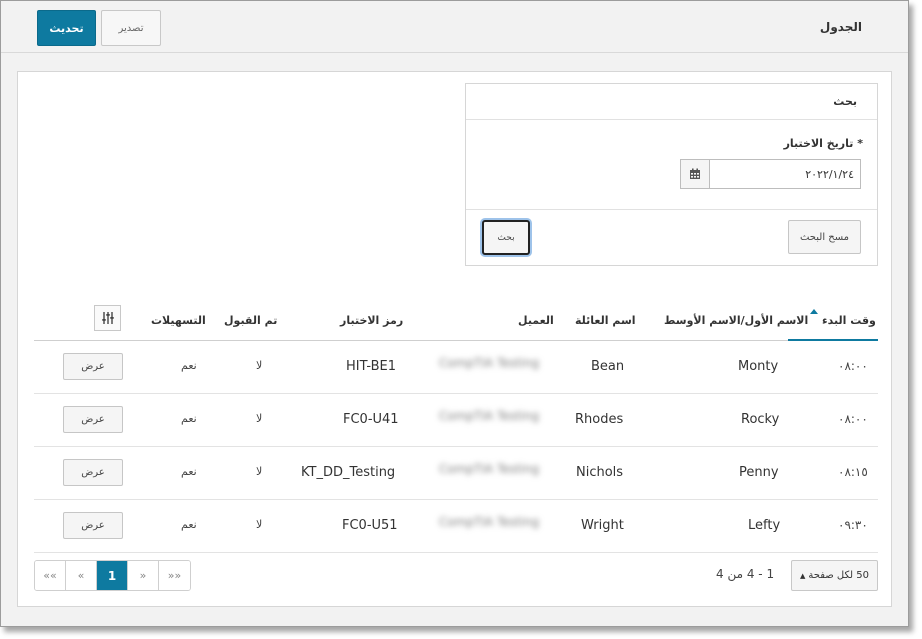 This screenshot has width=922, height=639. I want to click on cell-last-name: Rhodes, so click(599, 419).